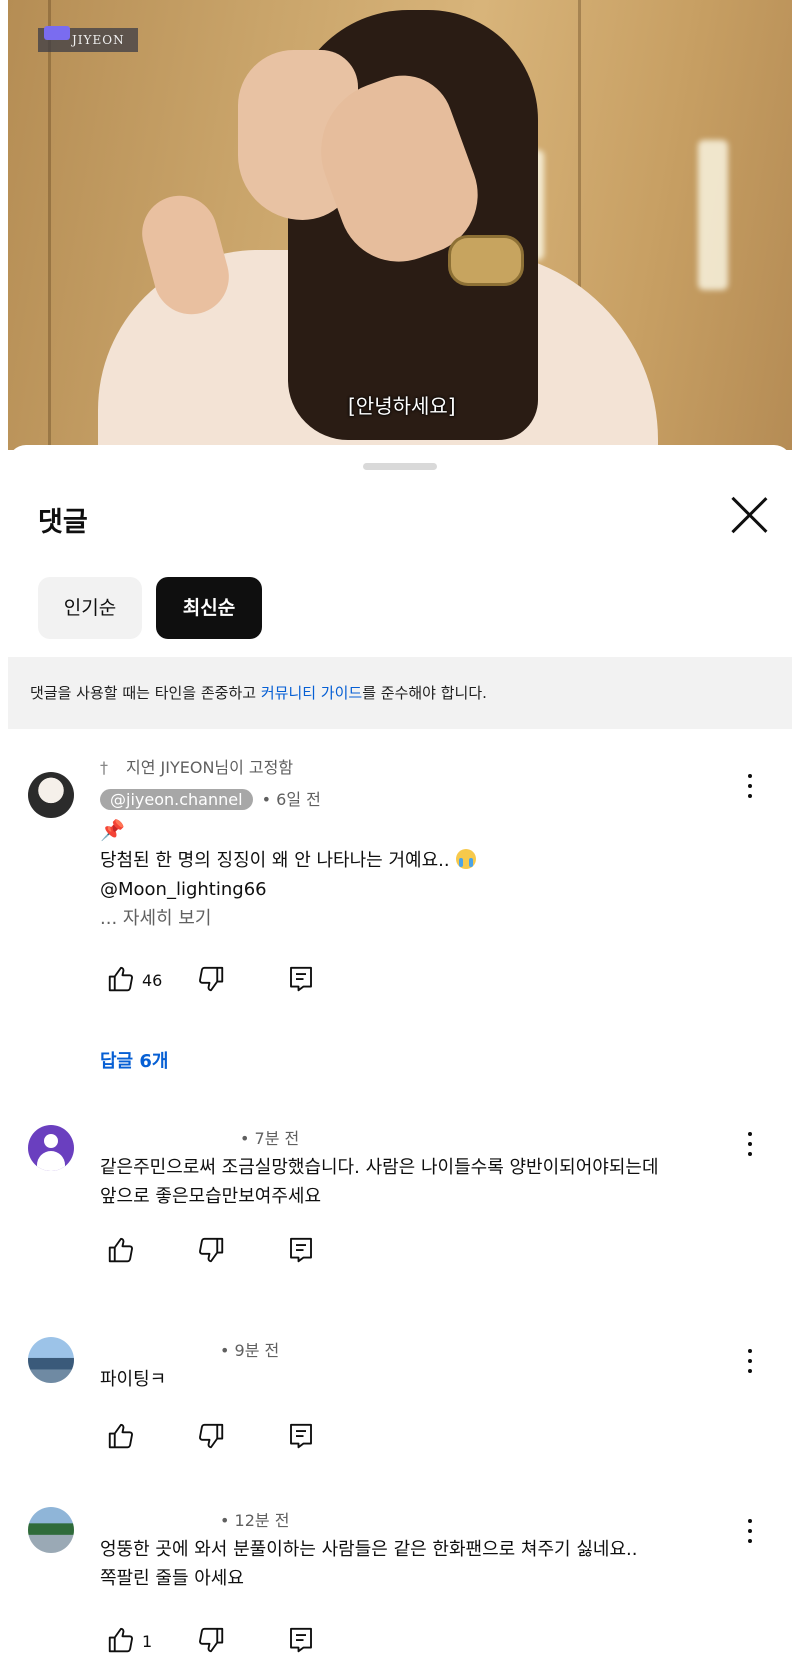 The height and width of the screenshot is (1675, 800). I want to click on pinned-label: † 지연 JIYEON님이 고정함, so click(196, 766).